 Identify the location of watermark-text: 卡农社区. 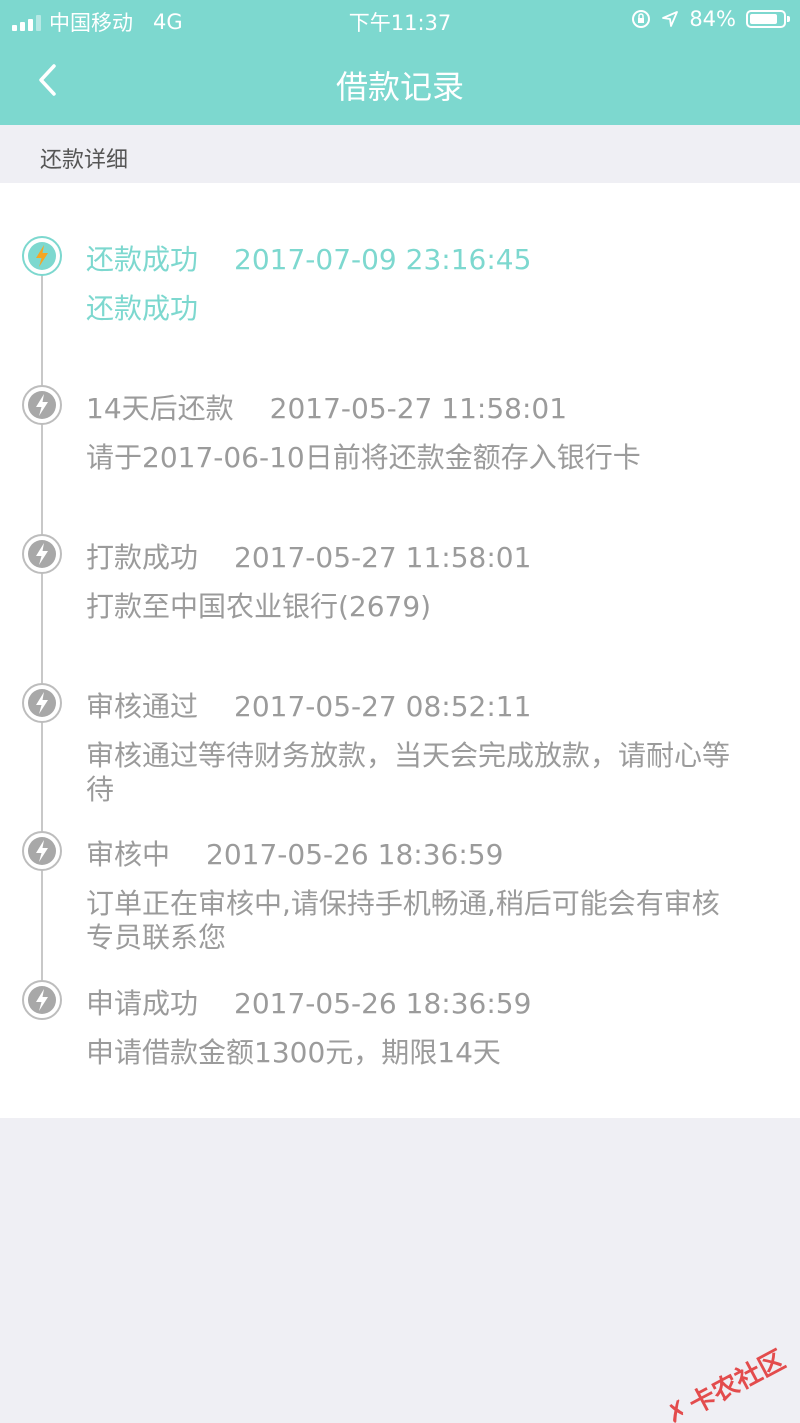
(737, 1382).